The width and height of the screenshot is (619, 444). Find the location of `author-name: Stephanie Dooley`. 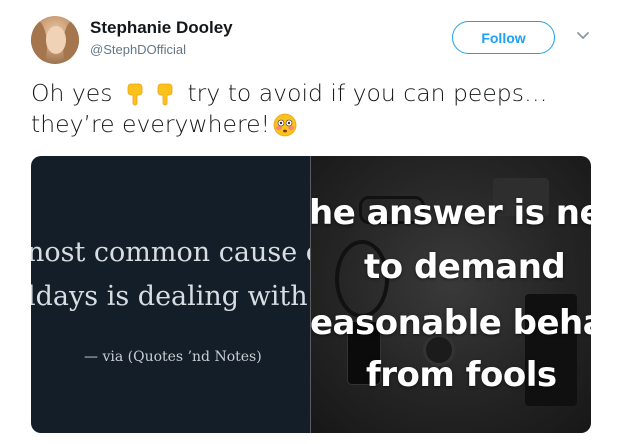

author-name: Stephanie Dooley is located at coordinates (161, 28).